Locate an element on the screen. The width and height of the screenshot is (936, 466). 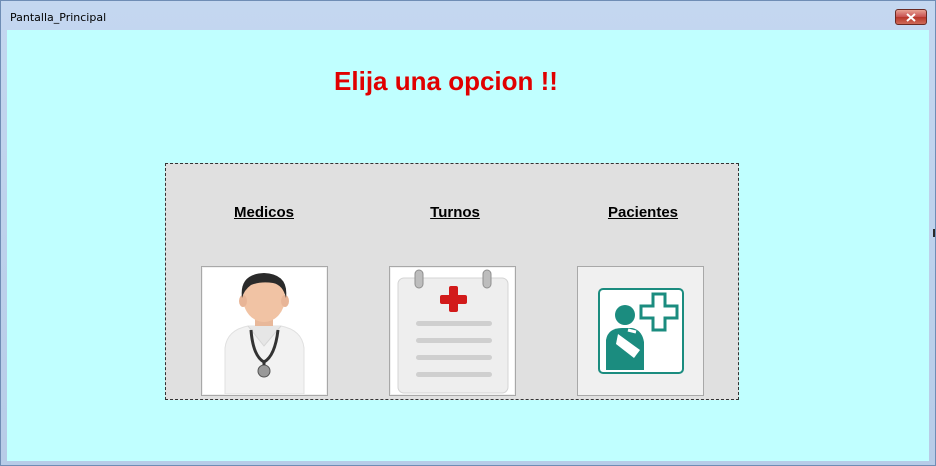
medical-calendar-icon is located at coordinates (452, 331).